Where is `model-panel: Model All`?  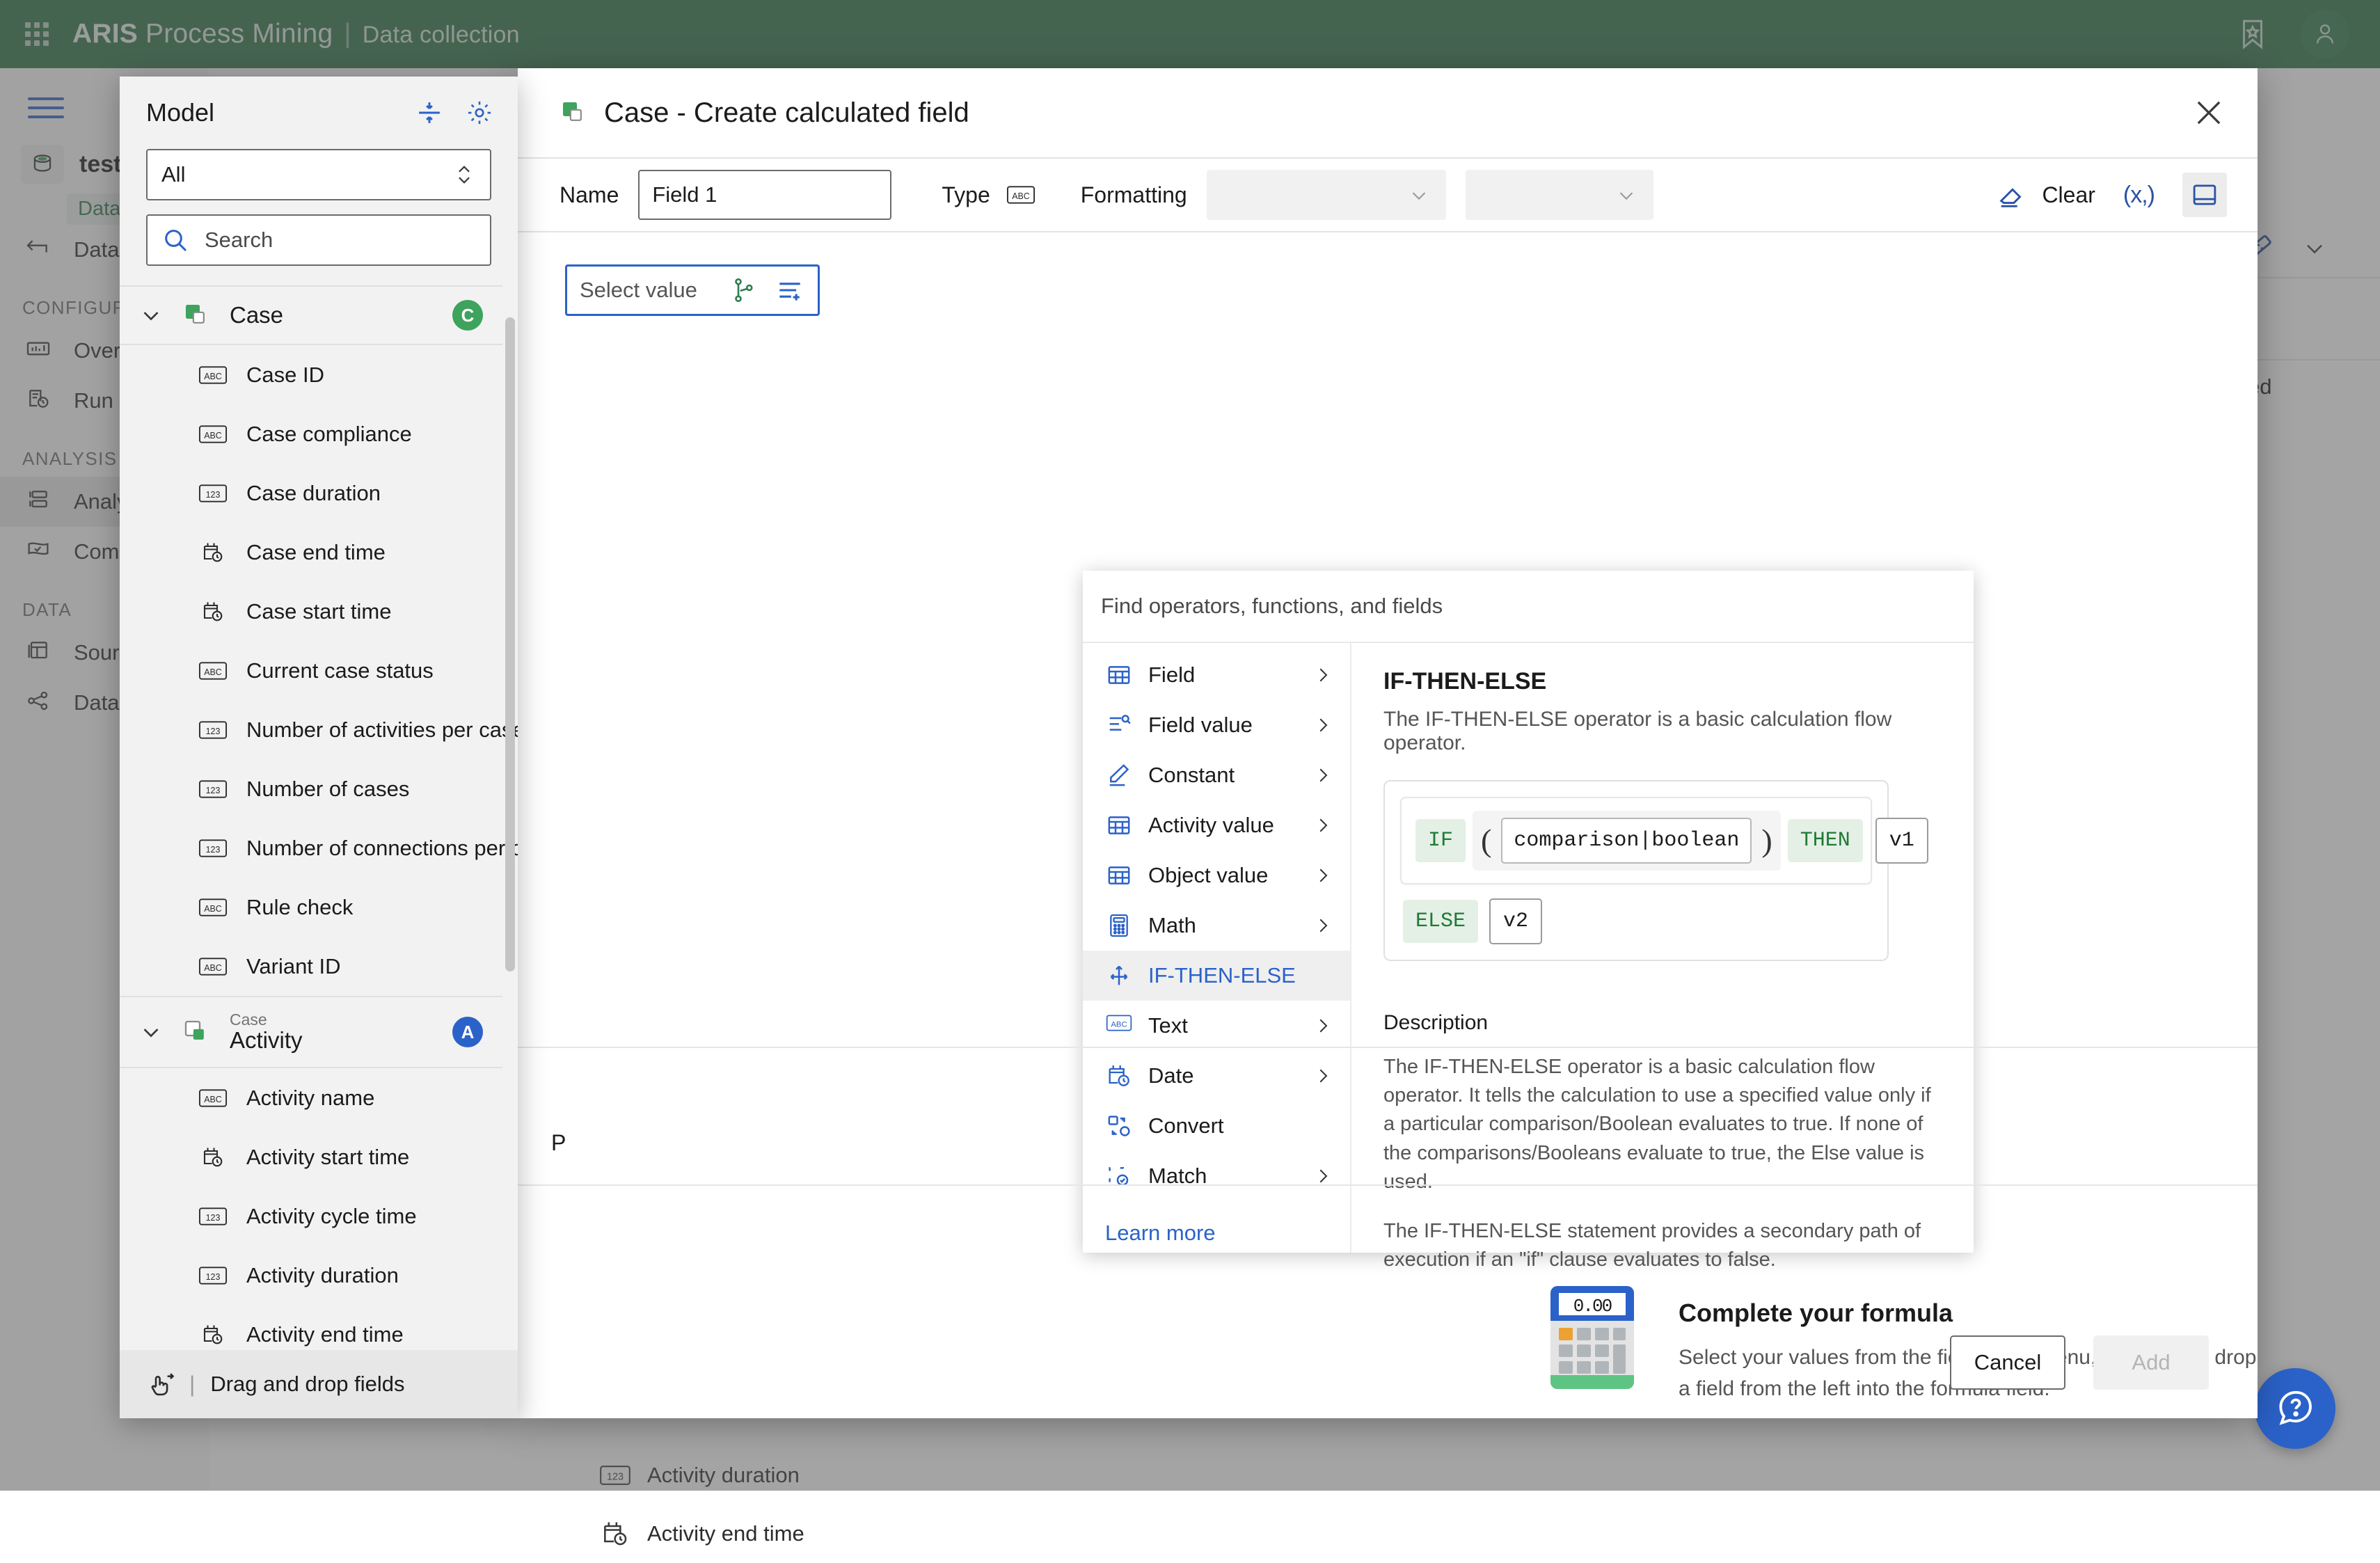
model-panel: Model All is located at coordinates (319, 747).